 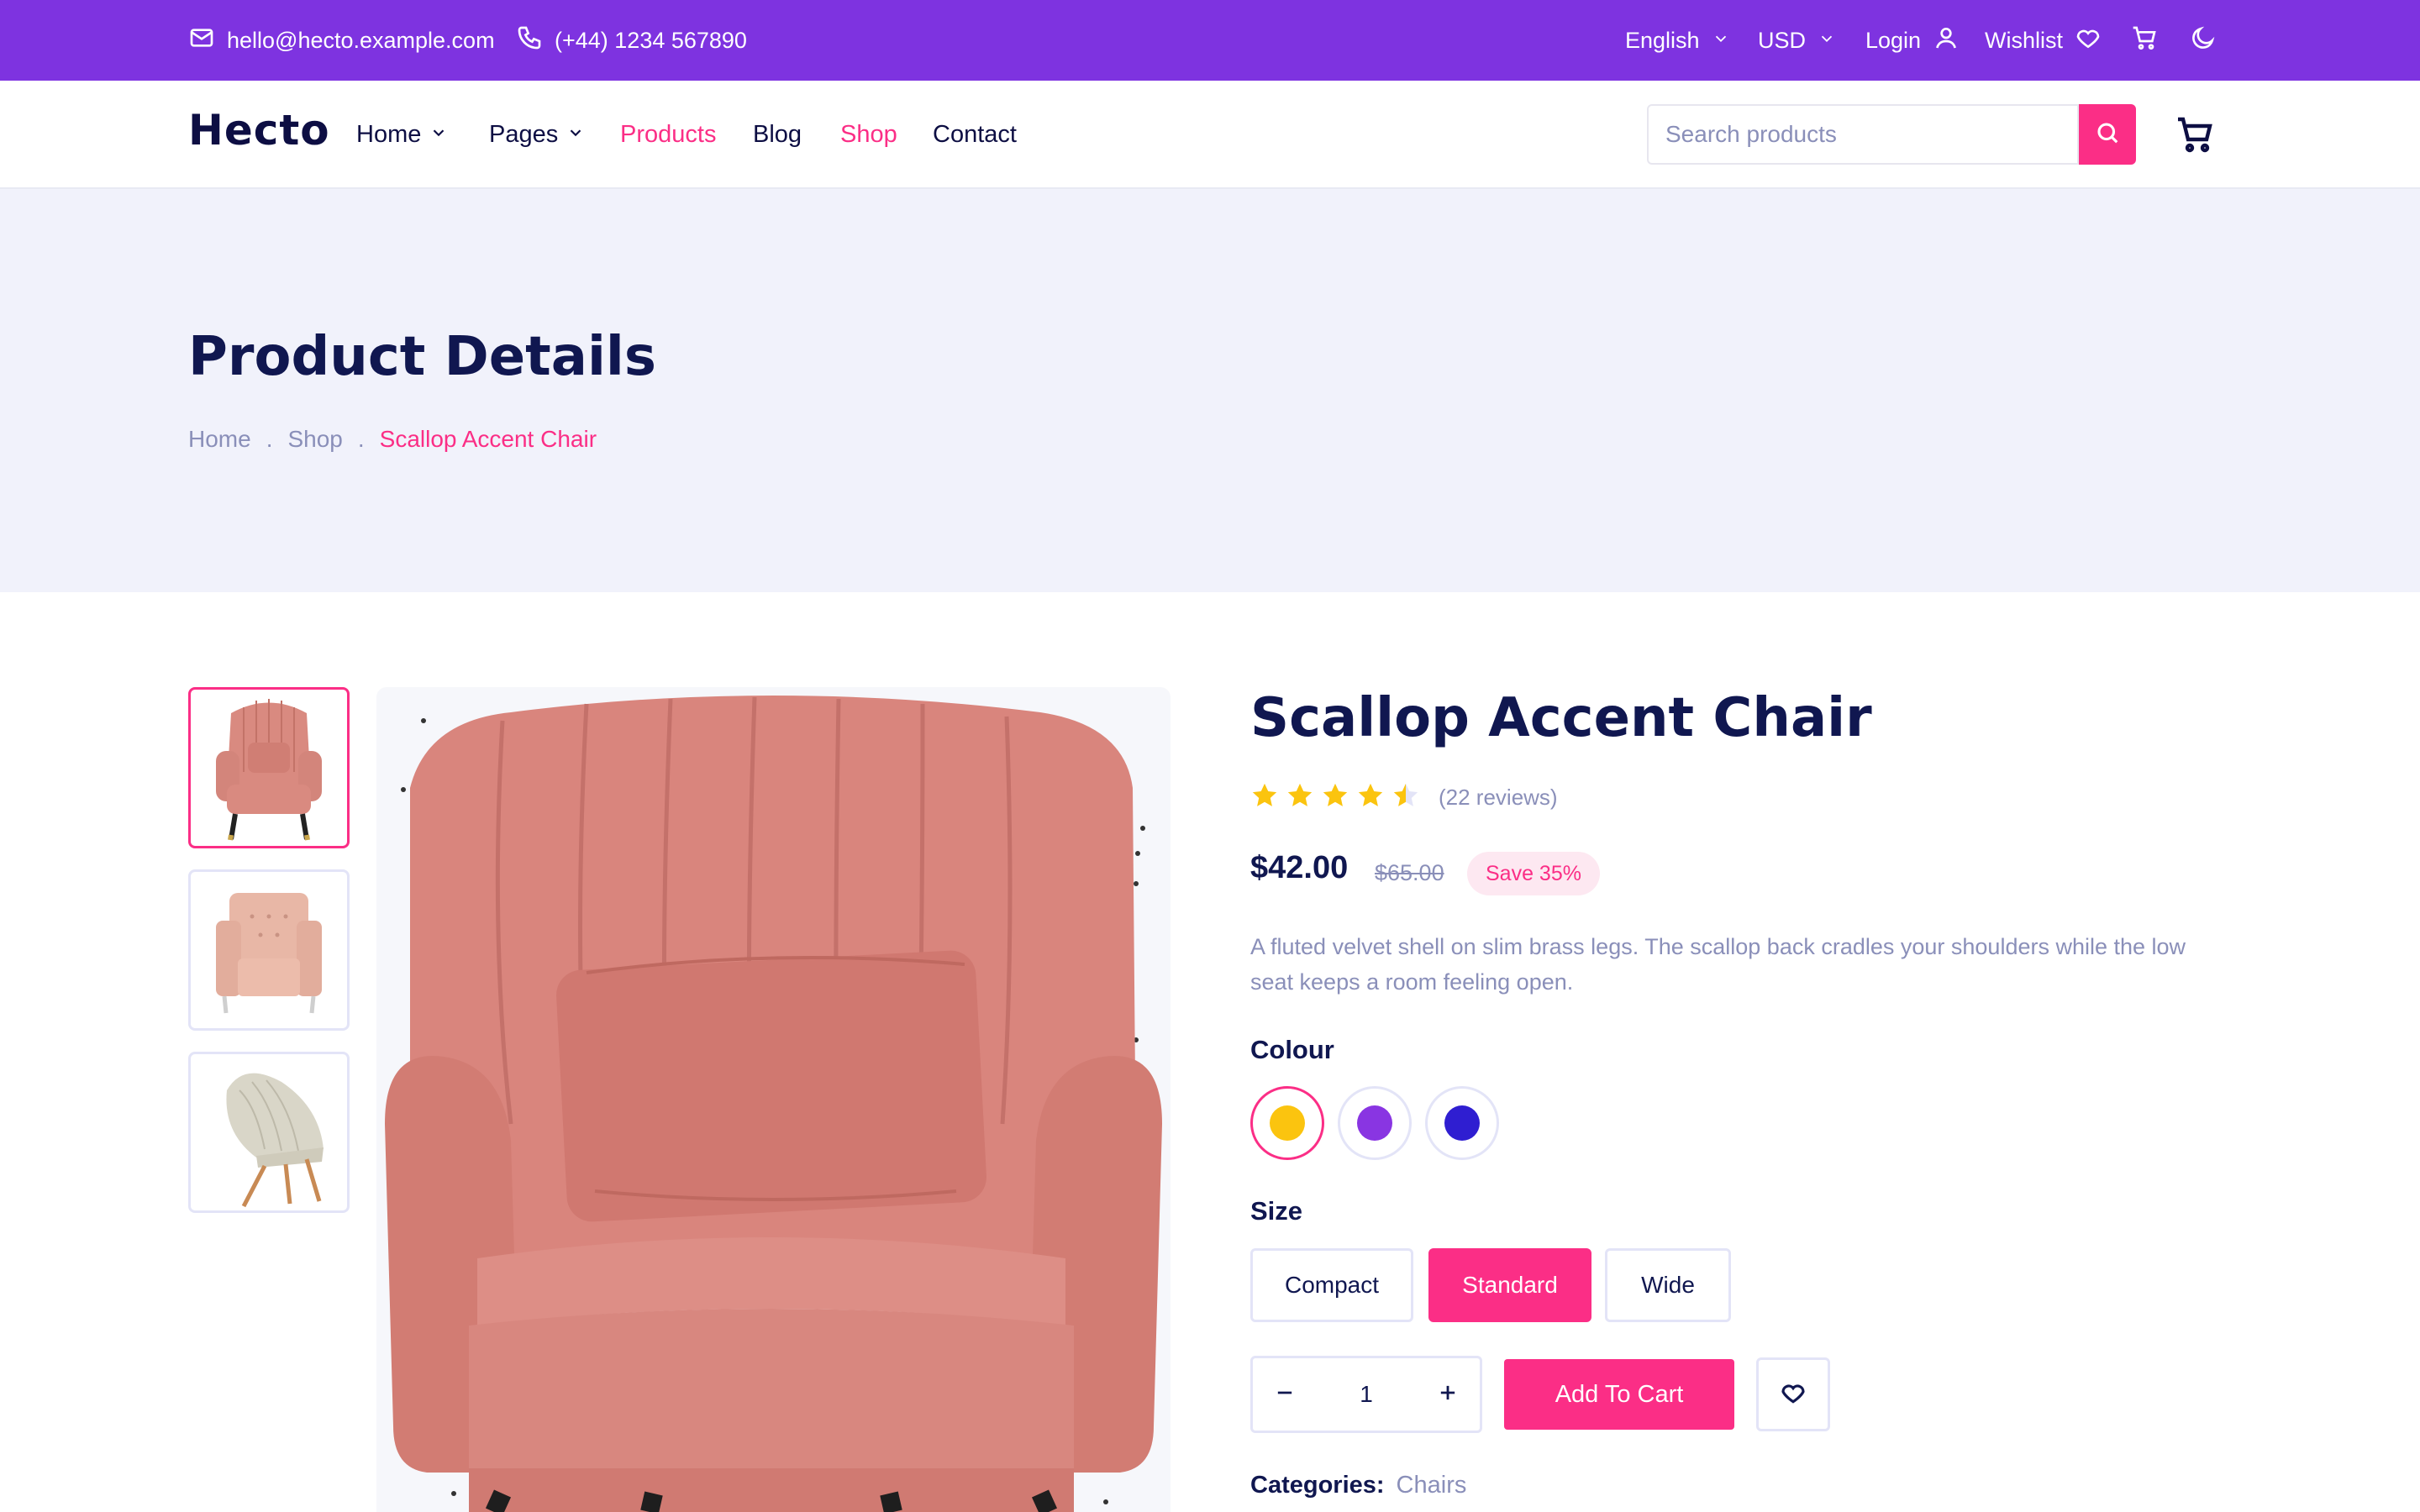 I want to click on moon-icon, so click(x=2204, y=40).